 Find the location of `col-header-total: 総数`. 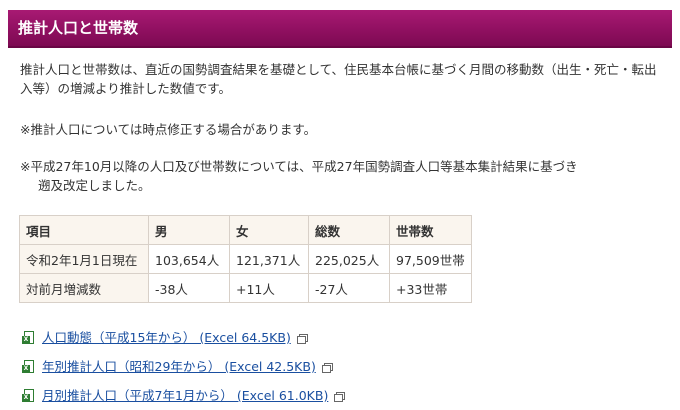

col-header-total: 総数 is located at coordinates (349, 230).